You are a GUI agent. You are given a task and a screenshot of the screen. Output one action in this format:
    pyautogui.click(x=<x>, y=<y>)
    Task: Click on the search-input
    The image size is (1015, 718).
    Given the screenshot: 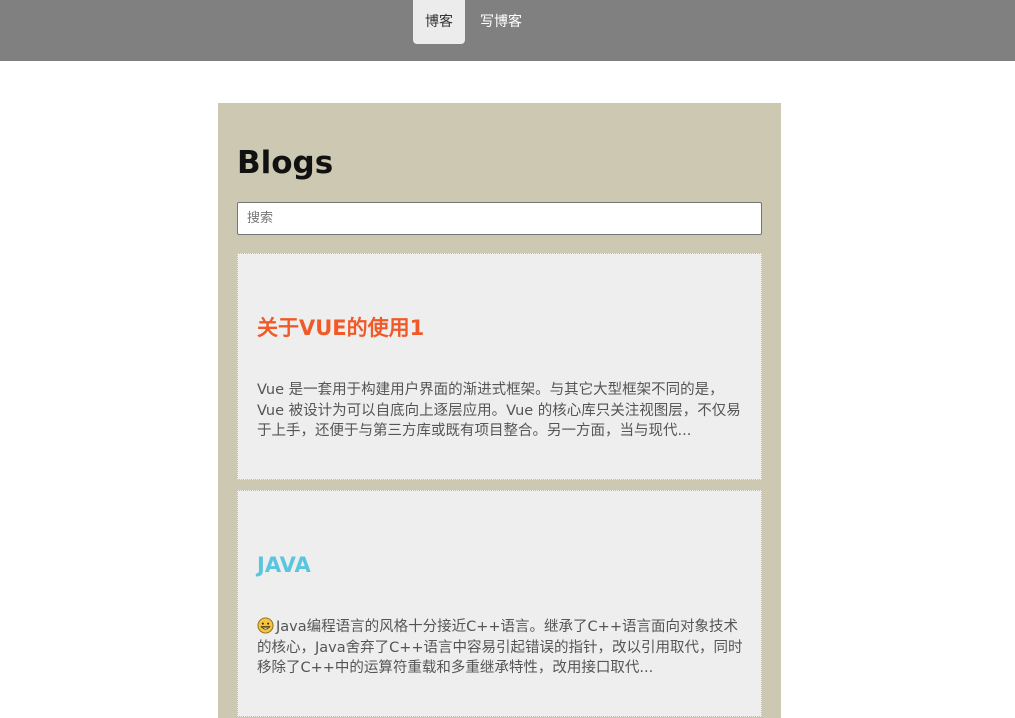 What is the action you would take?
    pyautogui.click(x=499, y=218)
    